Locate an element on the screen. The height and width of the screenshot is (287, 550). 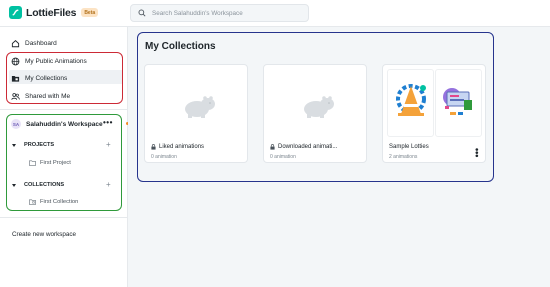
lottiefiles-logo-icon is located at coordinates (15, 12).